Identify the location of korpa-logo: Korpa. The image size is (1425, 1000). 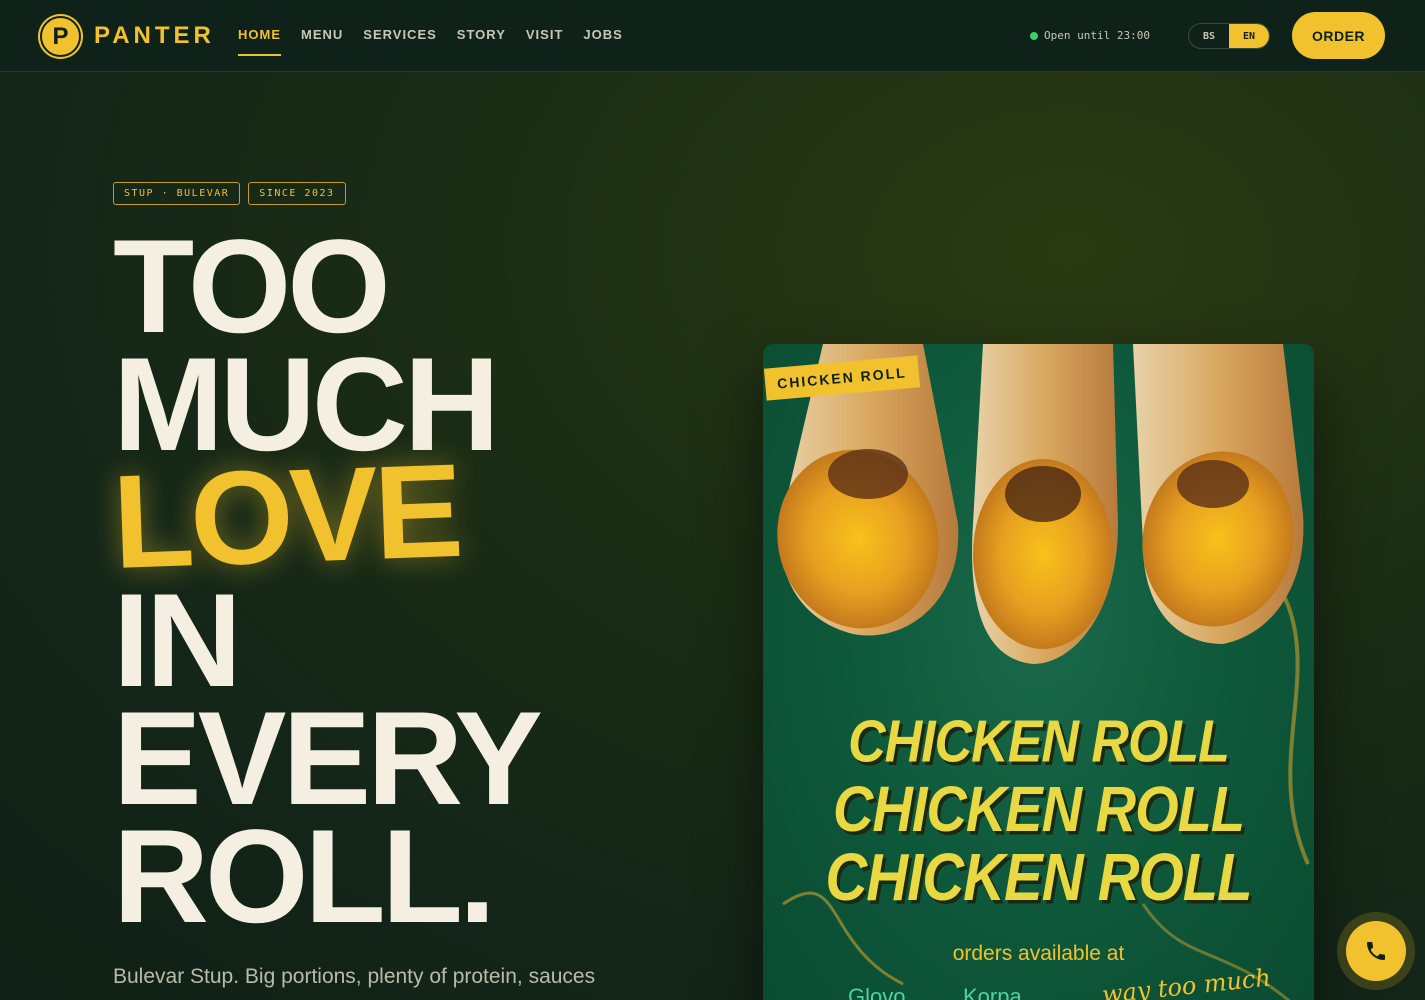
(992, 992).